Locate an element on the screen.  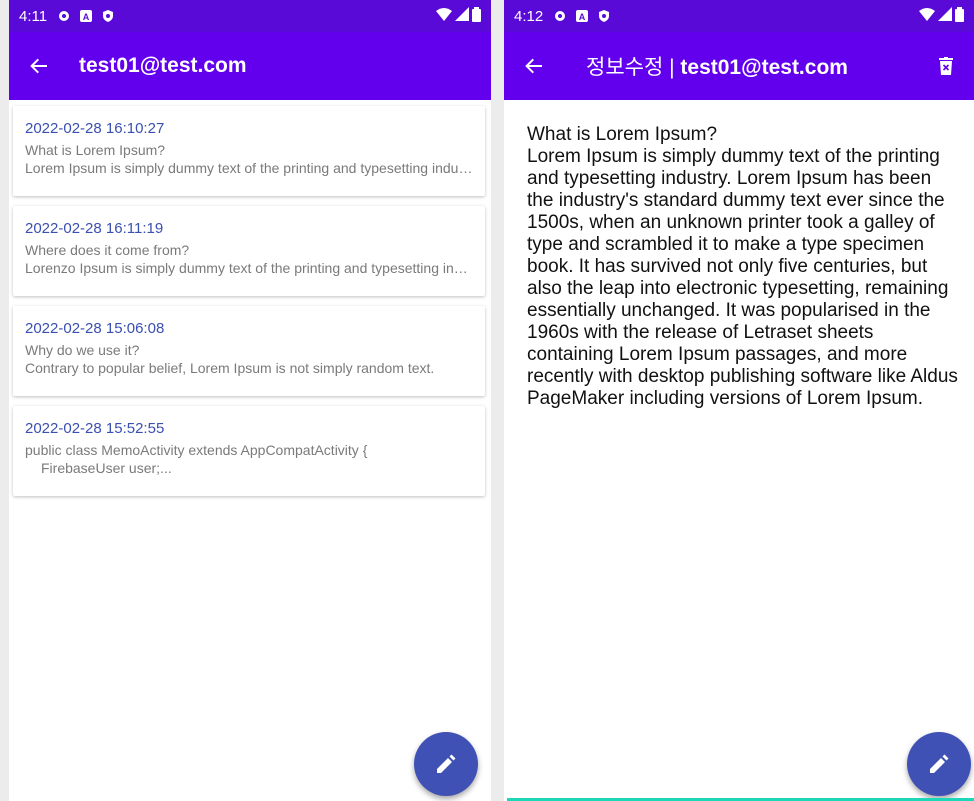
page-title: 정보수정 | test01@test.com is located at coordinates (717, 66).